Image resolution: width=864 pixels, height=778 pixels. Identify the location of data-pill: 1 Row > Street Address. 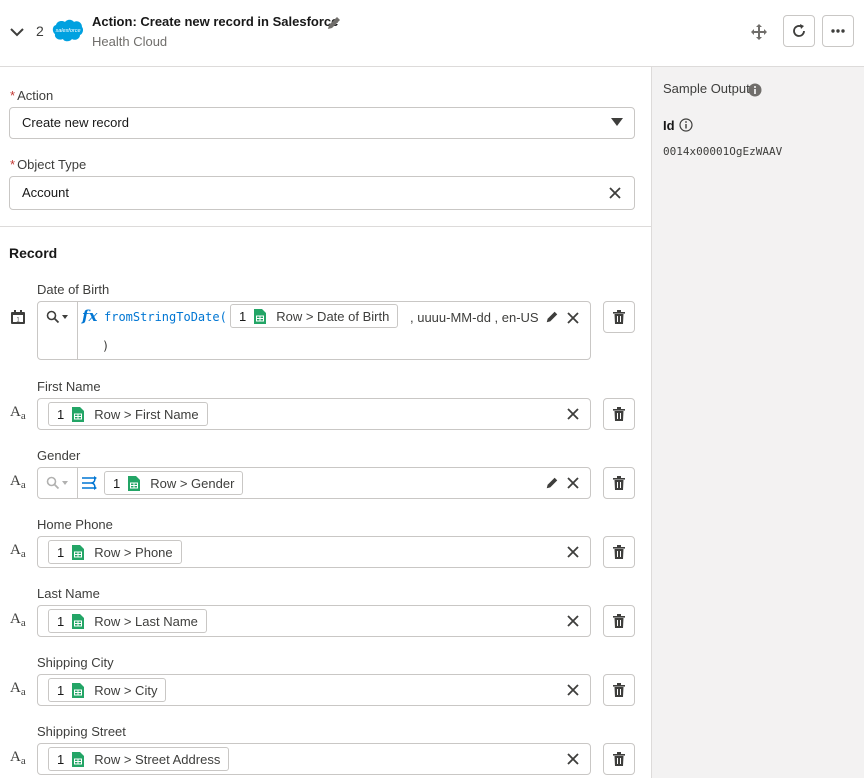
(139, 759).